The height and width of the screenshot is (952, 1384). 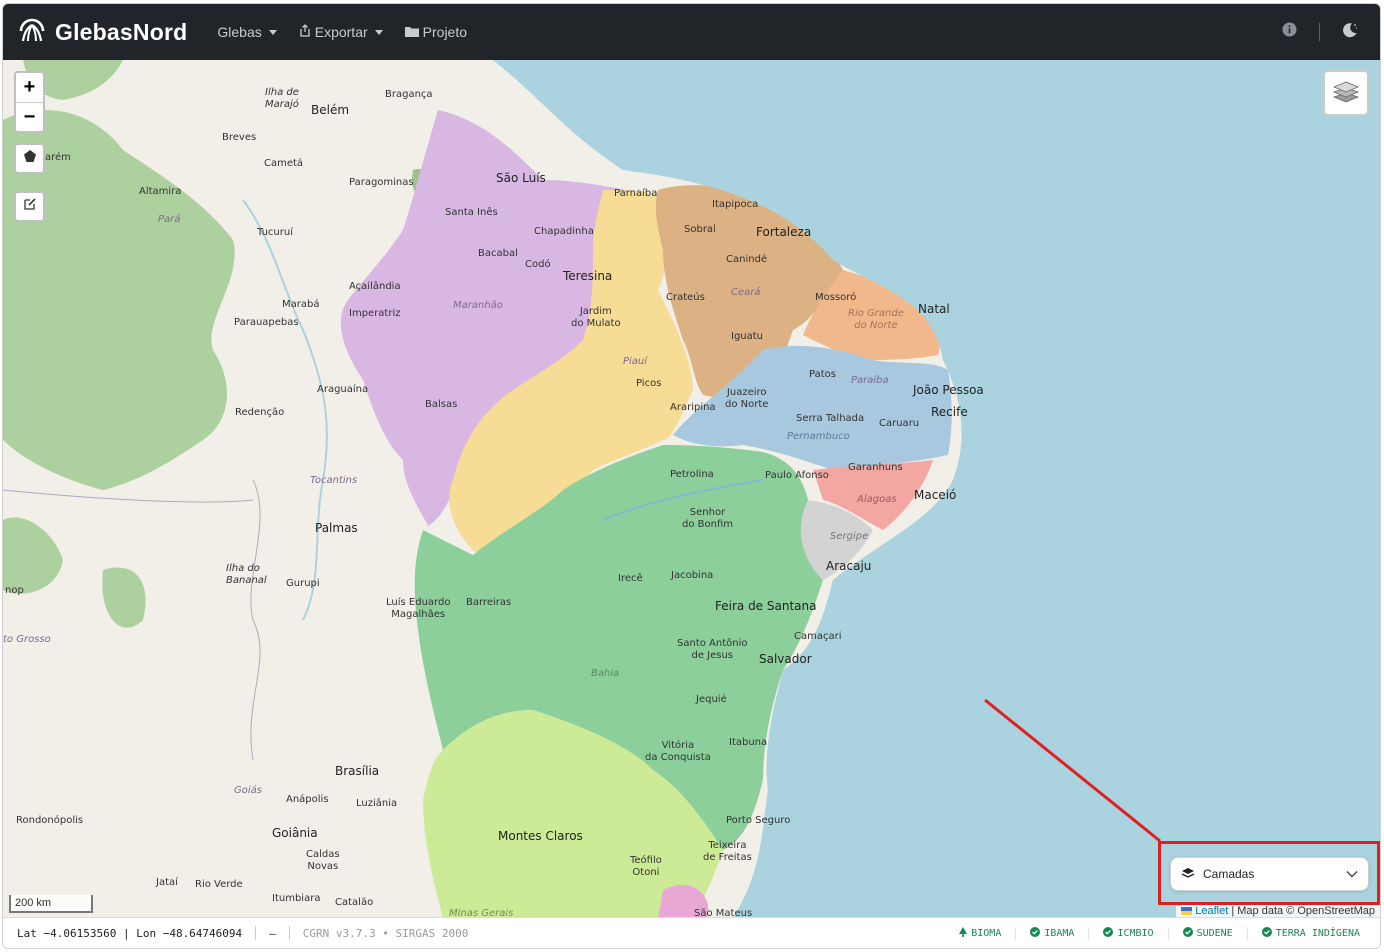 I want to click on map-label: Imperatriz, so click(x=375, y=313).